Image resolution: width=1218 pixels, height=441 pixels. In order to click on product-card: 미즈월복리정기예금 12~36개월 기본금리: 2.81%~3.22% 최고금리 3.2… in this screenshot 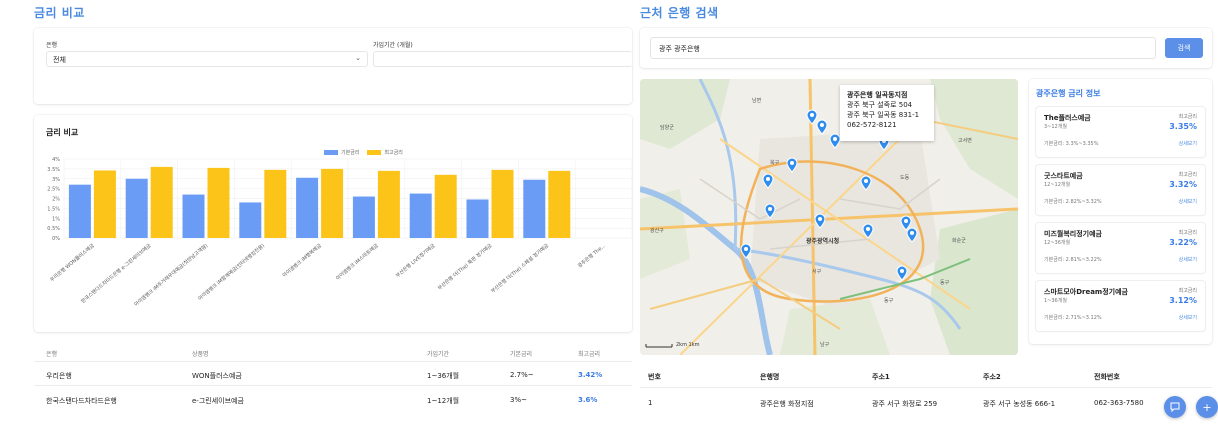, I will do `click(1120, 248)`.